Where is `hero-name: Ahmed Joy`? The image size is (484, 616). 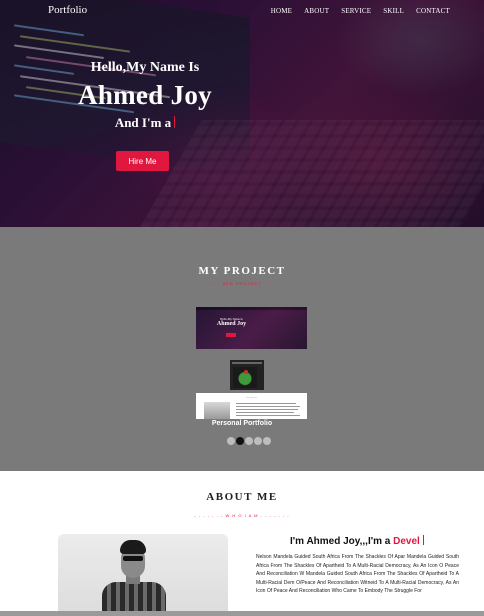 hero-name: Ahmed Joy is located at coordinates (145, 95).